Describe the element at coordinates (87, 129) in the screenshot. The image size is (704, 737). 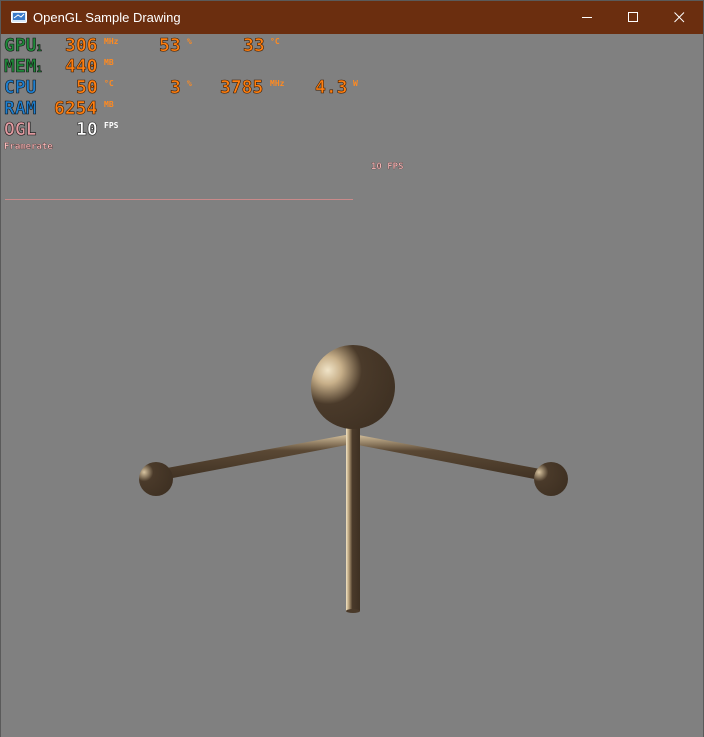
I see `ogl-fps-value: 10` at that location.